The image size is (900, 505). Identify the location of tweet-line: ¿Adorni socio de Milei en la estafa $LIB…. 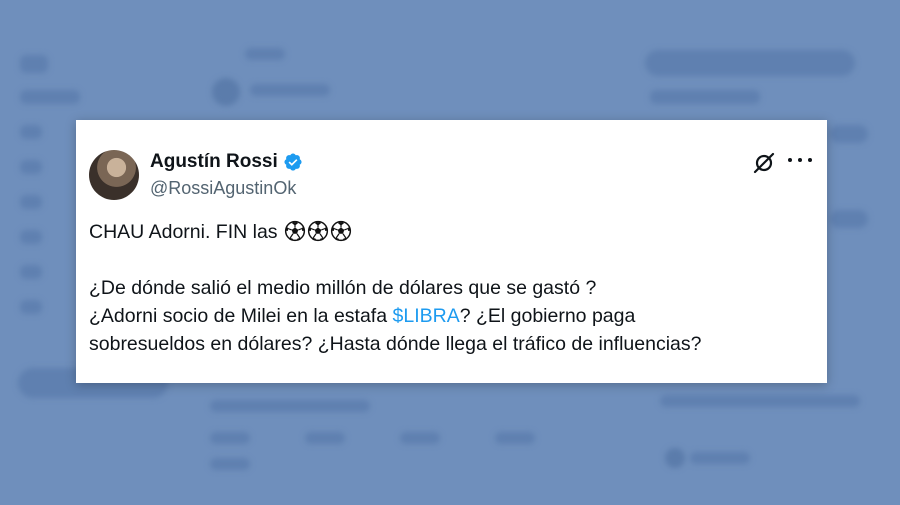
(451, 316).